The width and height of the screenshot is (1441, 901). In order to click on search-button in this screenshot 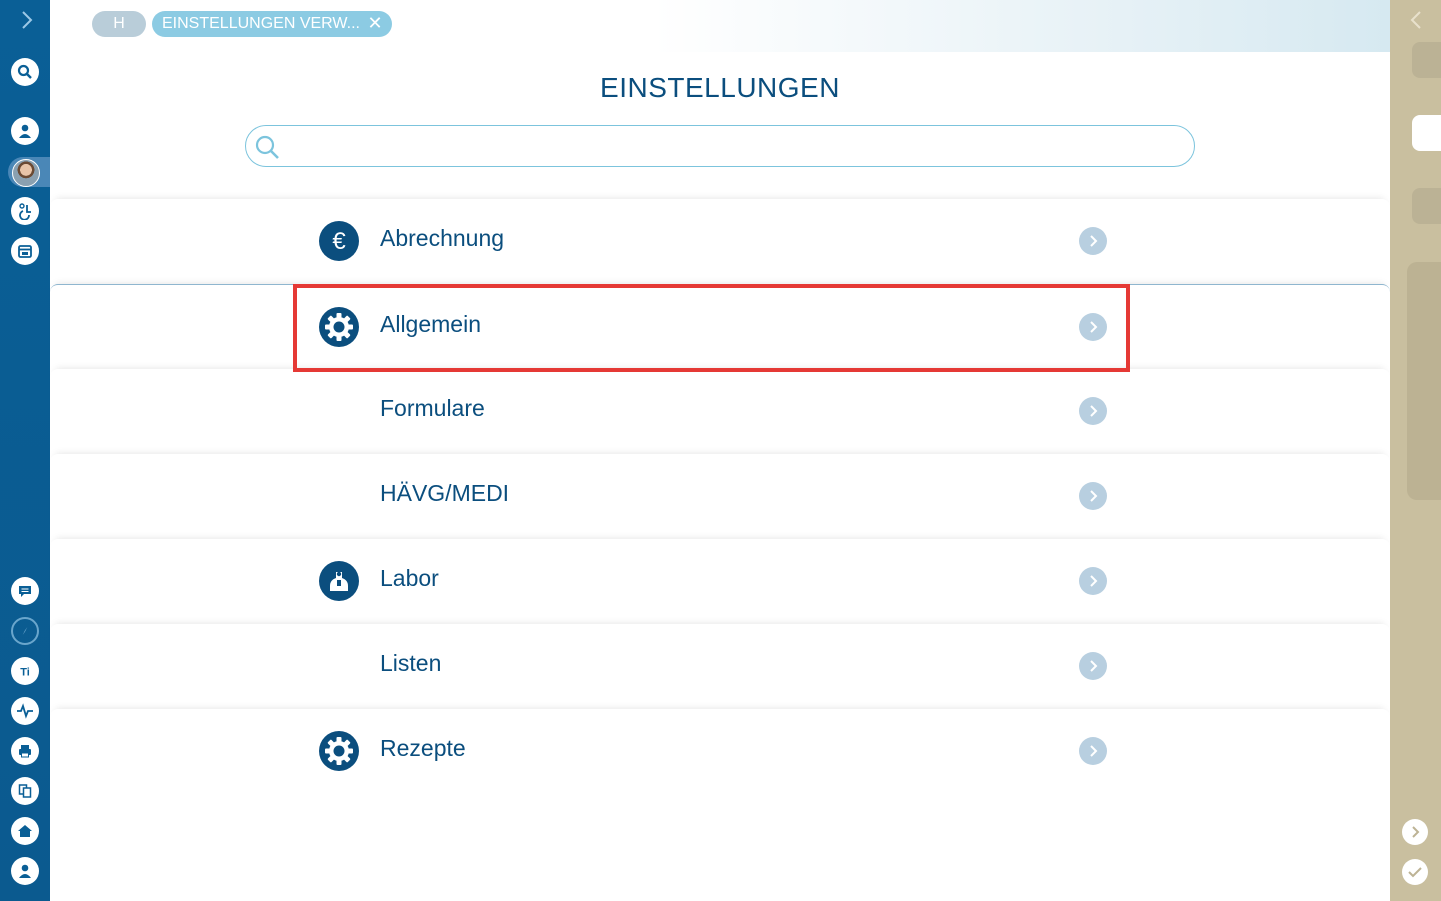, I will do `click(25, 72)`.